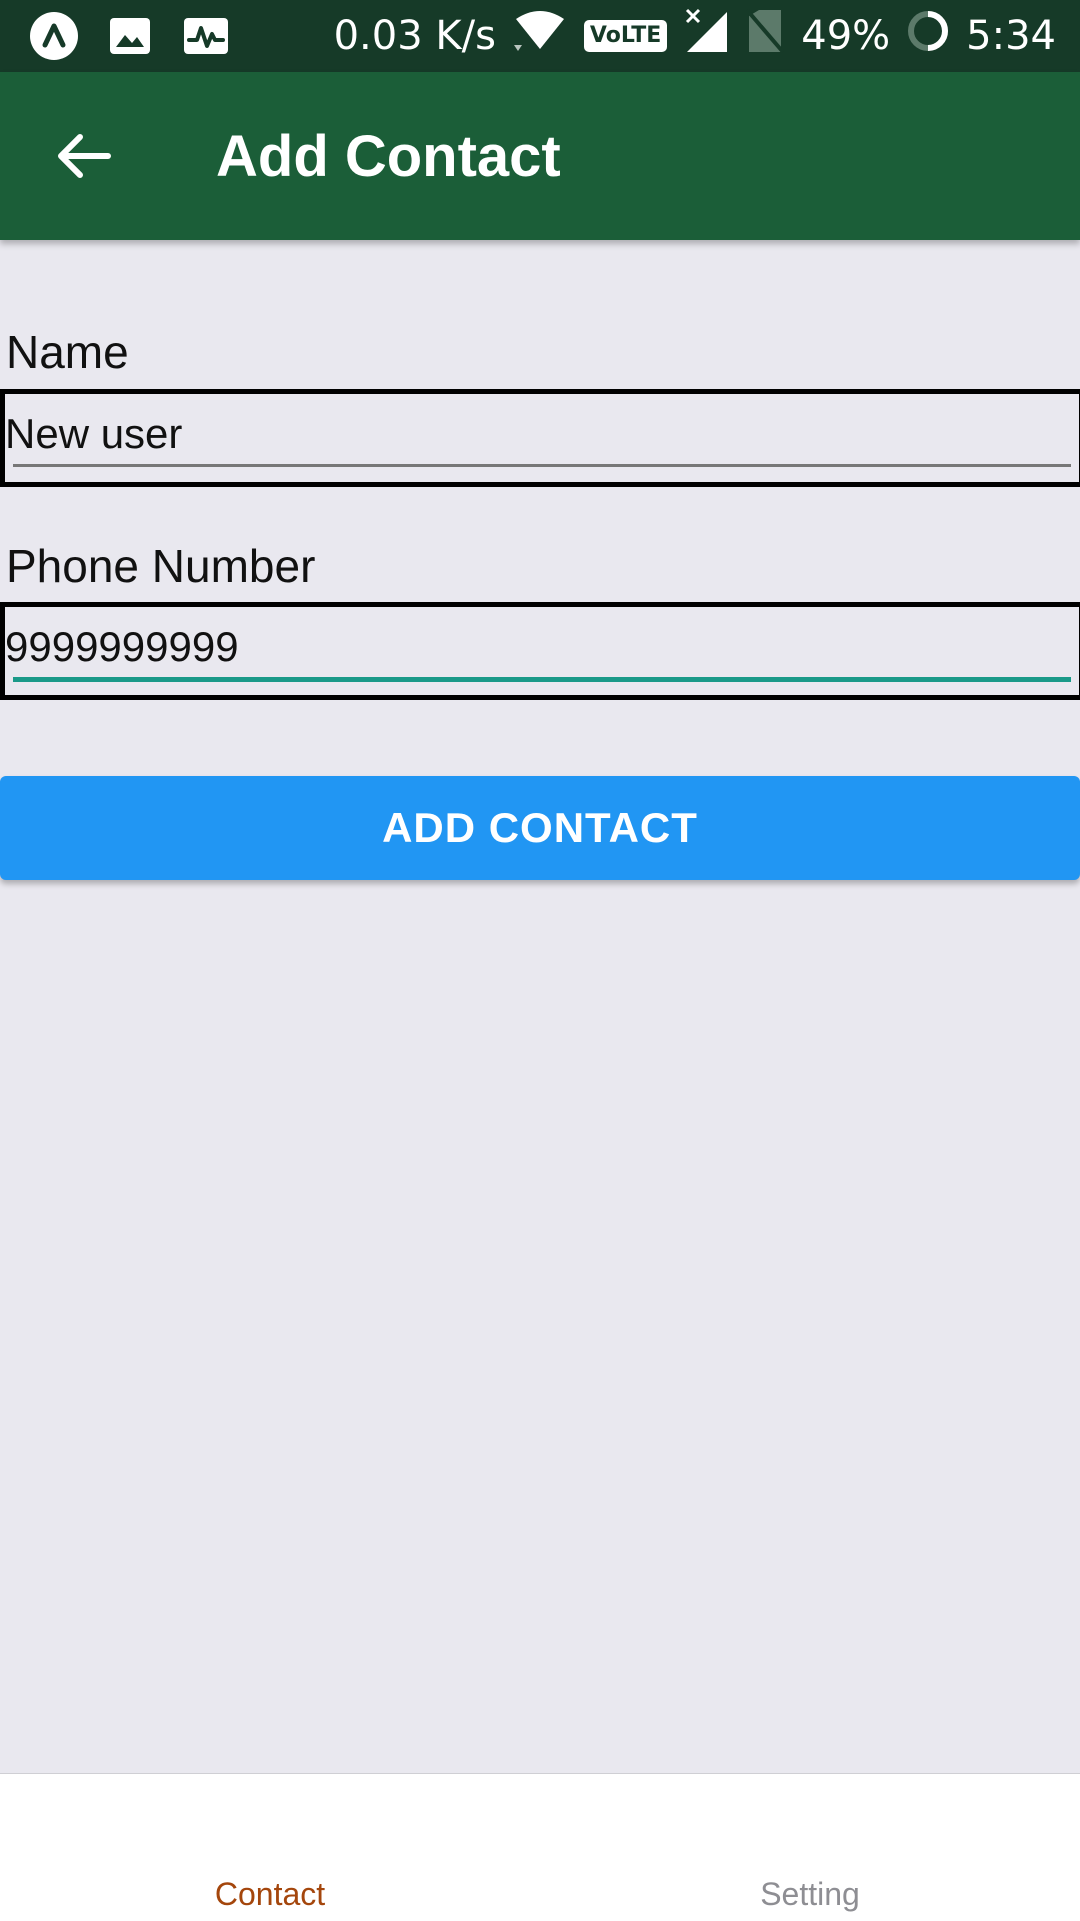 The height and width of the screenshot is (1921, 1080). I want to click on activity-icon, so click(206, 36).